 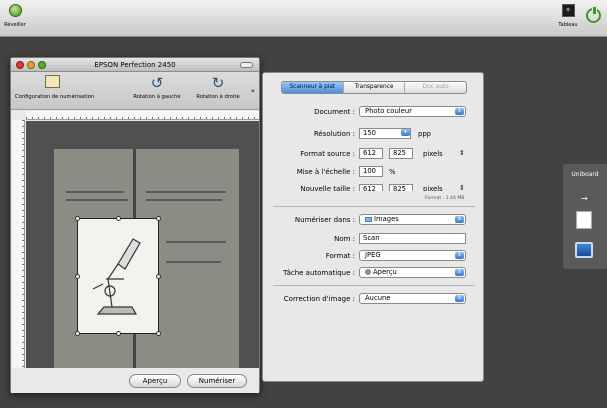 What do you see at coordinates (412, 298) in the screenshot?
I see `image-correction-select: Aucune ⇕` at bounding box center [412, 298].